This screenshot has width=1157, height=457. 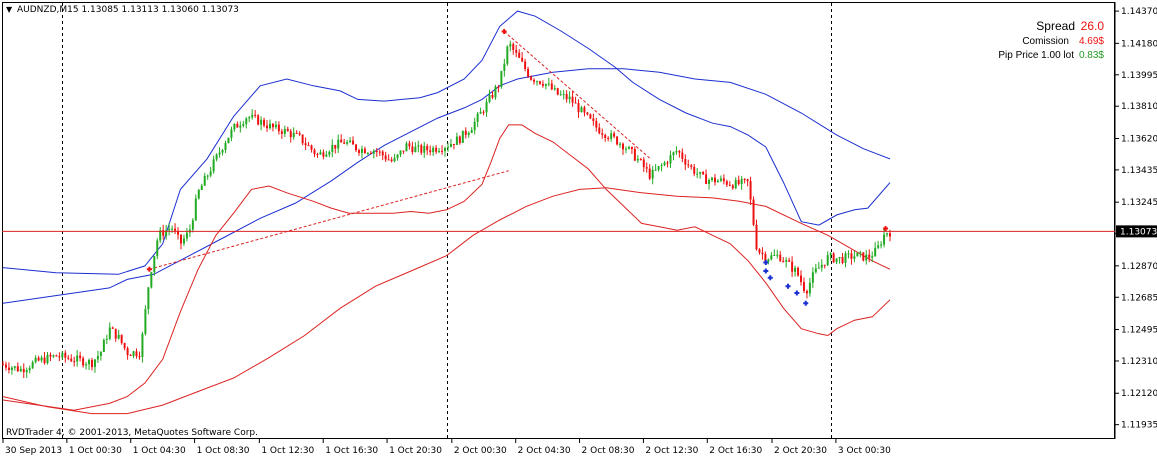 What do you see at coordinates (1139, 44) in the screenshot?
I see `y-tick-label-1: 1.14180` at bounding box center [1139, 44].